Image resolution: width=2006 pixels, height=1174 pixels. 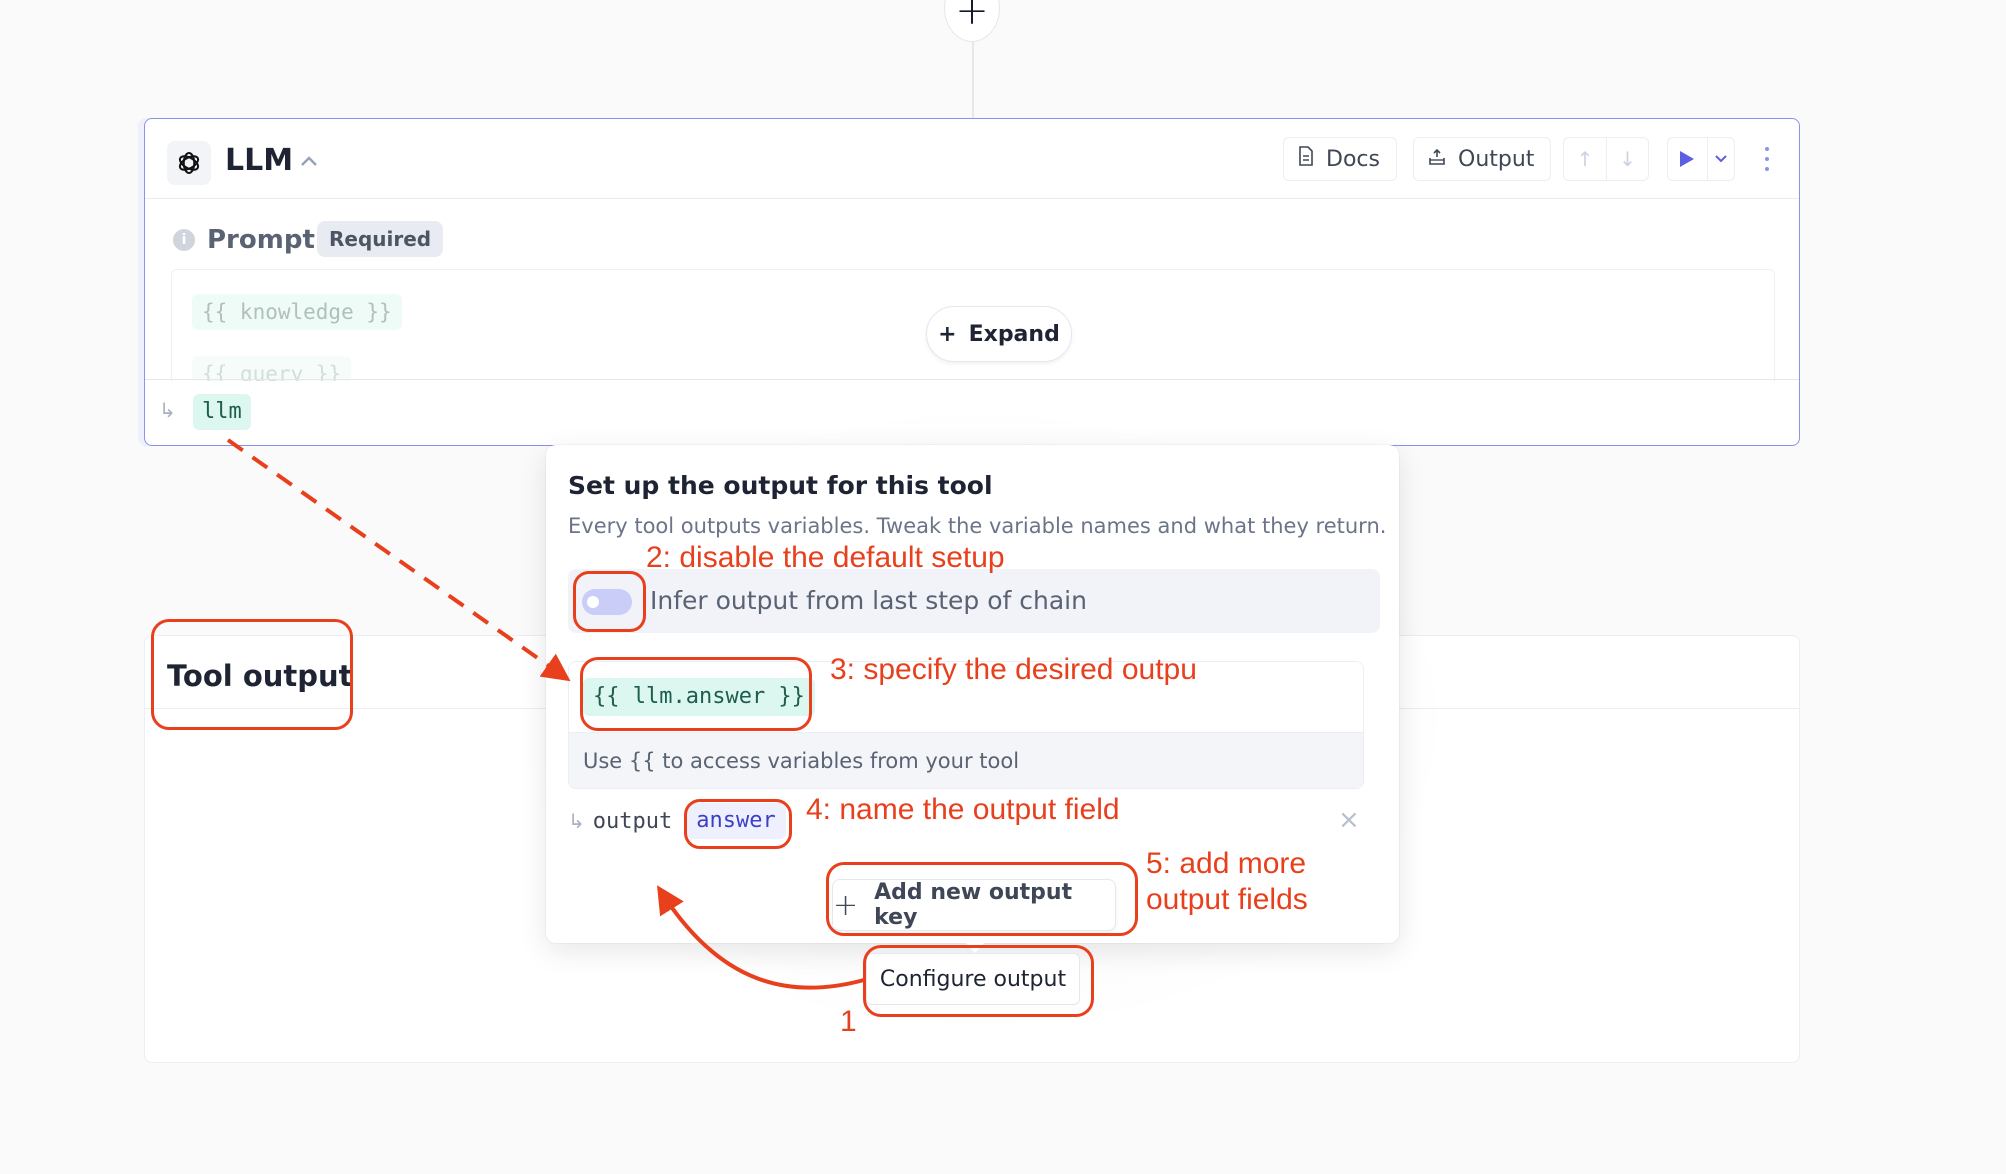 What do you see at coordinates (1227, 899) in the screenshot?
I see `annotation-step-5-line2: output fields` at bounding box center [1227, 899].